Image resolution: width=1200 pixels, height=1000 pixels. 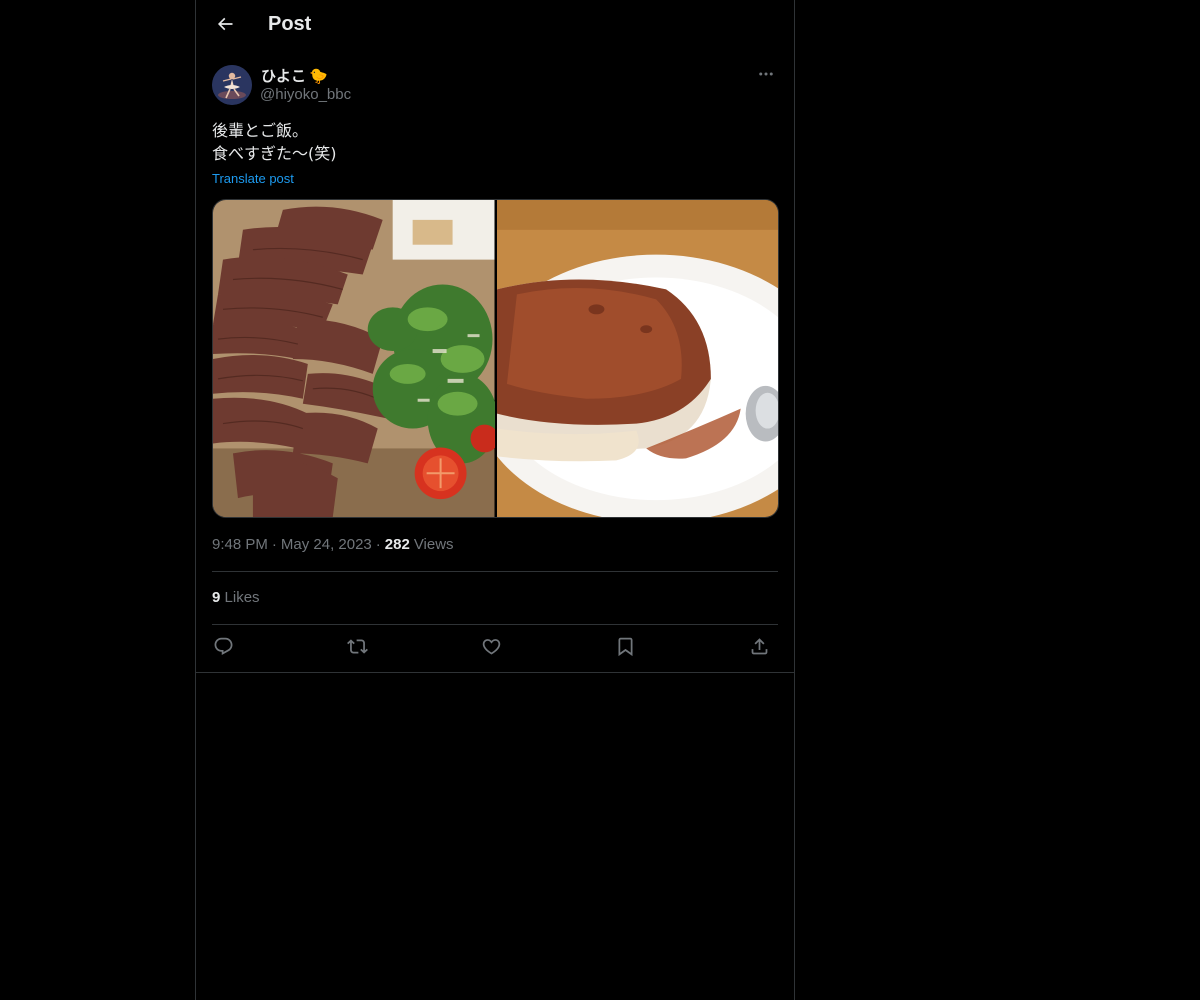 I want to click on bookmark-button, so click(x=625, y=649).